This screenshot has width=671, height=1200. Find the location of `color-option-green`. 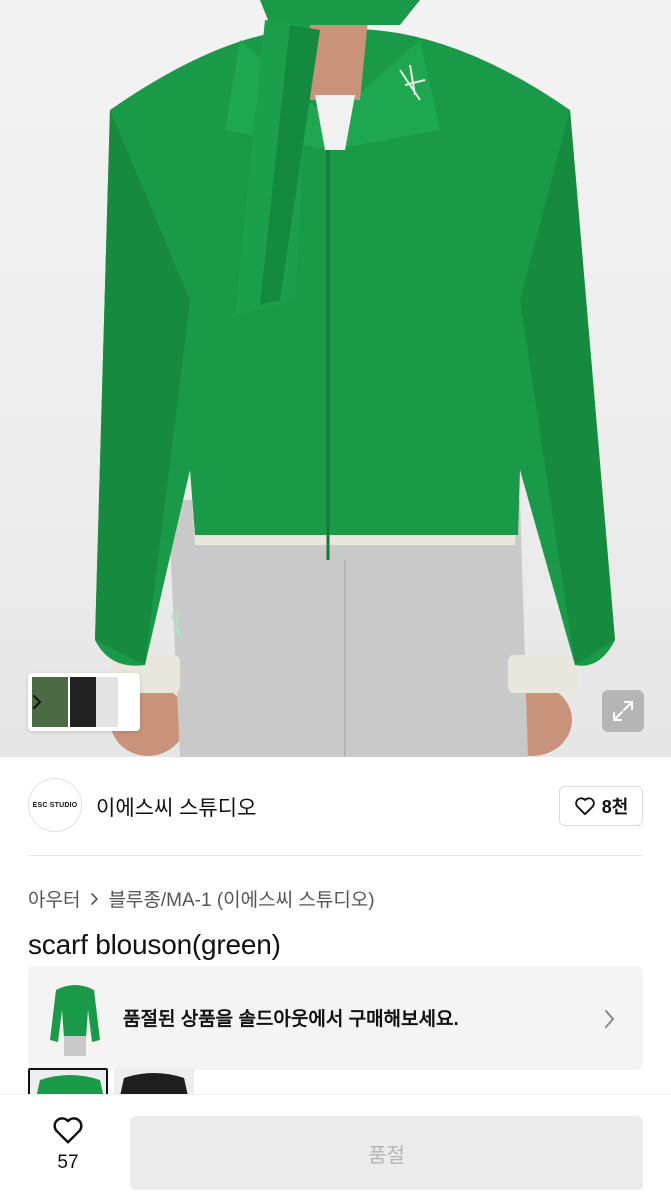

color-option-green is located at coordinates (68, 1082).